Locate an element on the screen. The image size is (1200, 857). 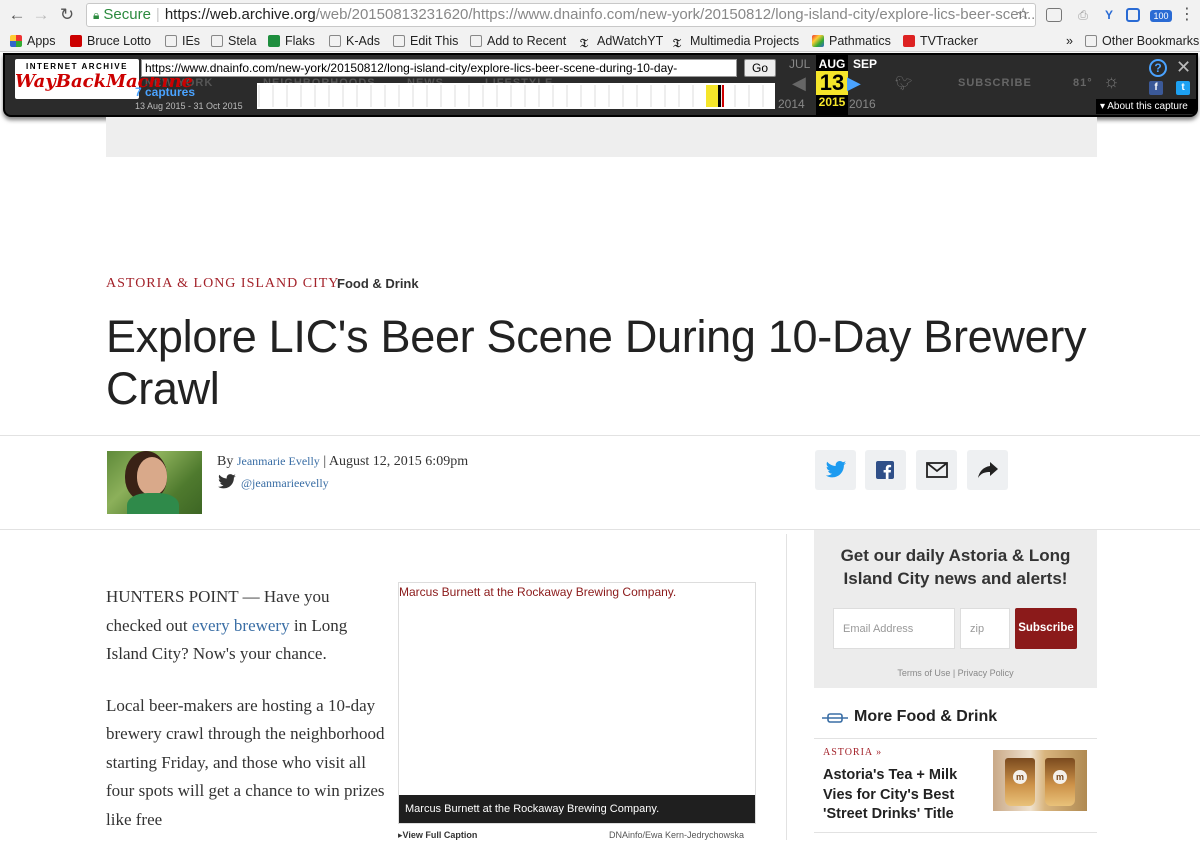
twitter-share-icon: t is located at coordinates (1183, 88).